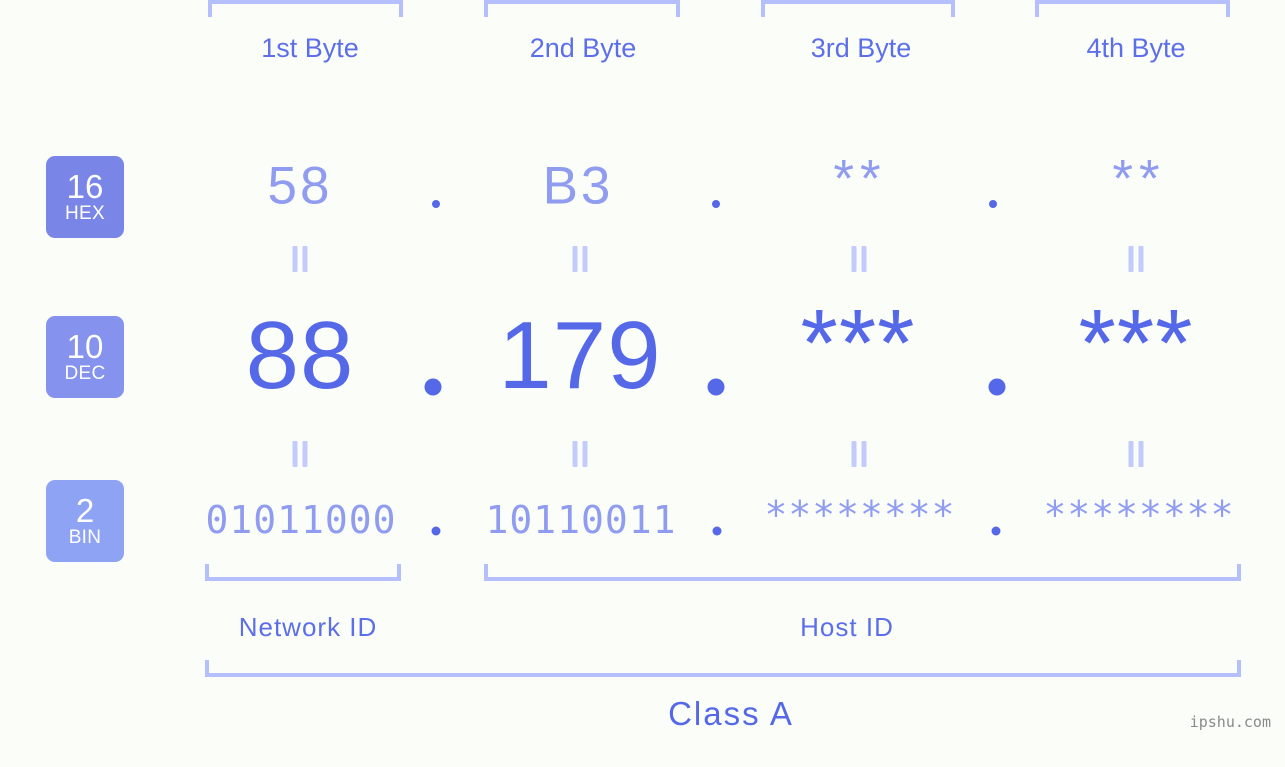 The image size is (1285, 767). Describe the element at coordinates (1139, 179) in the screenshot. I see `hex-byte-4: **` at that location.